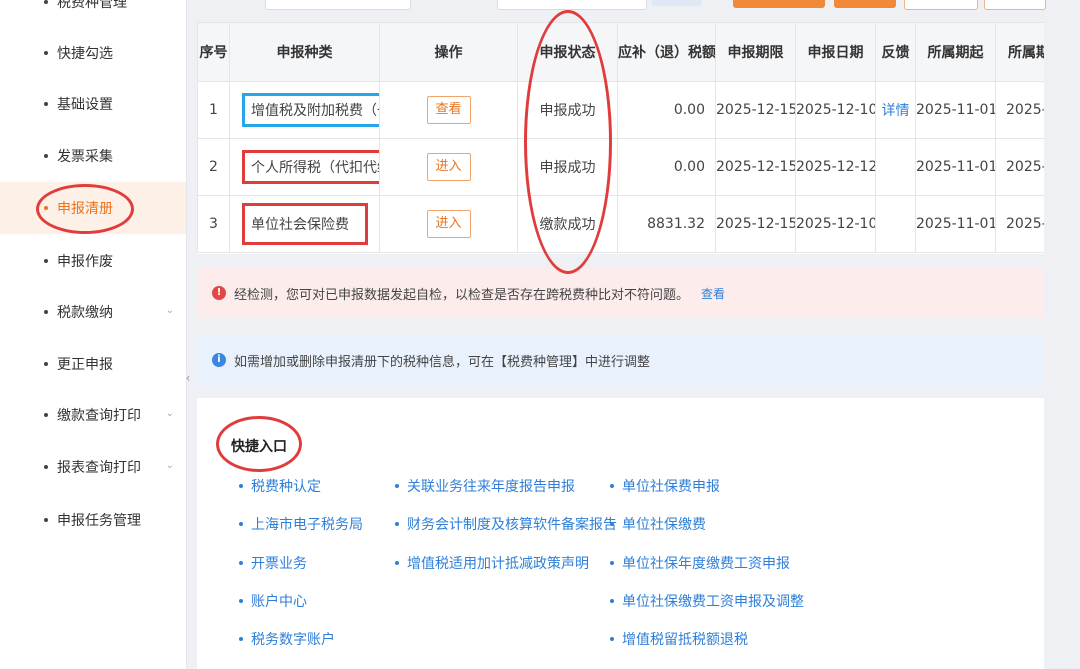  I want to click on column-header-date: 申报日期, so click(835, 52).